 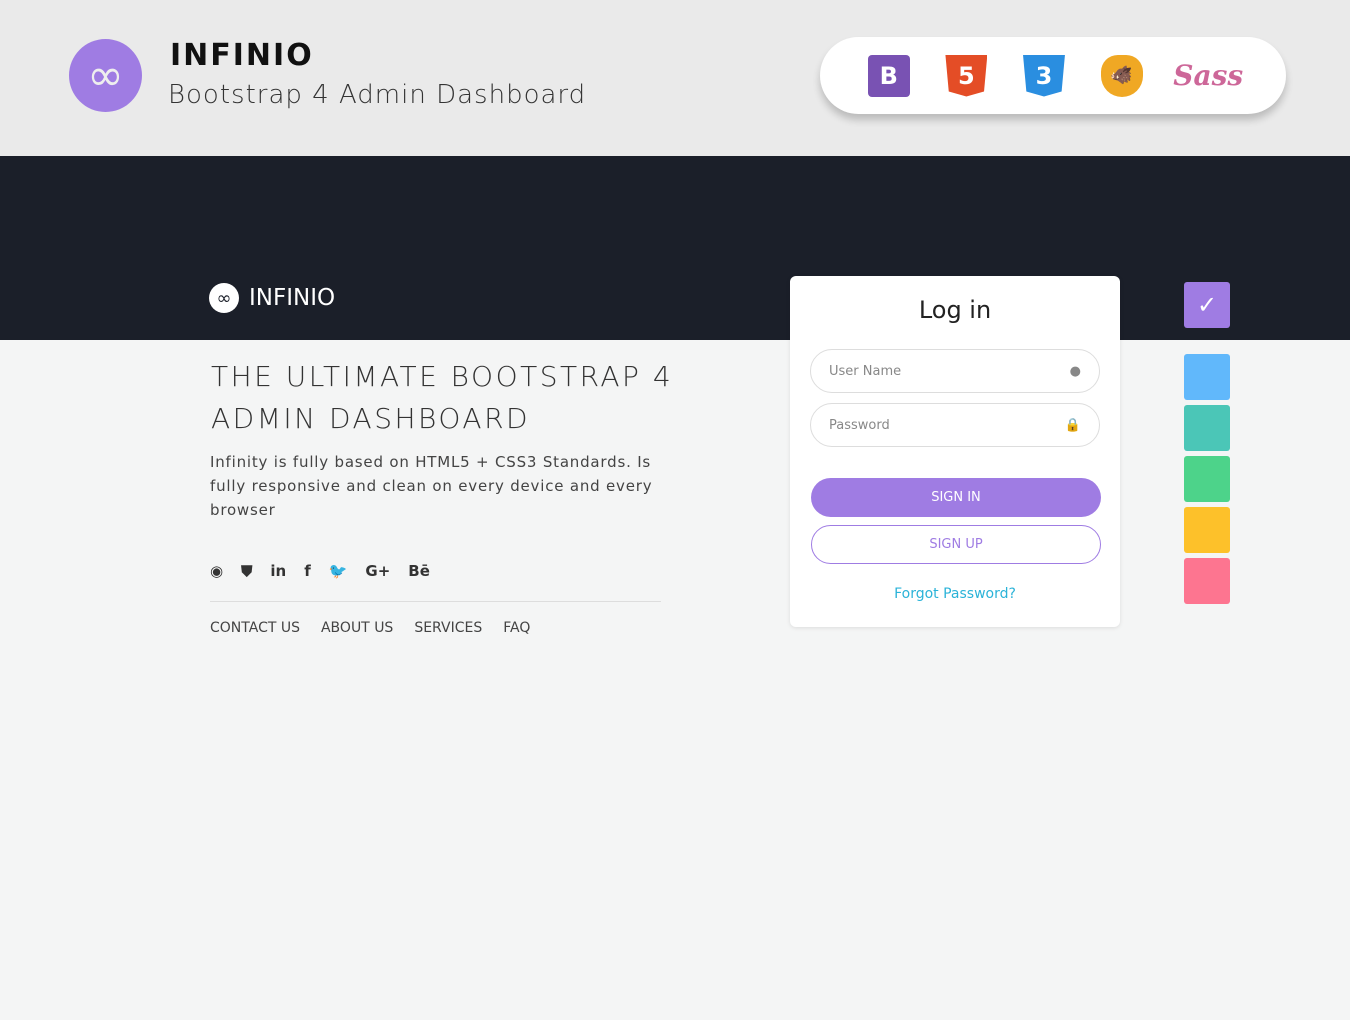 What do you see at coordinates (307, 571) in the screenshot?
I see `facebook-icon: f` at bounding box center [307, 571].